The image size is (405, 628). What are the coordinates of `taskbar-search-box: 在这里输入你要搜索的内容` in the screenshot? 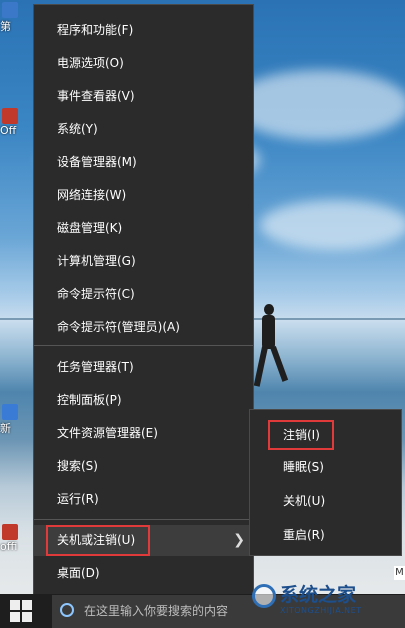 It's located at (228, 611).